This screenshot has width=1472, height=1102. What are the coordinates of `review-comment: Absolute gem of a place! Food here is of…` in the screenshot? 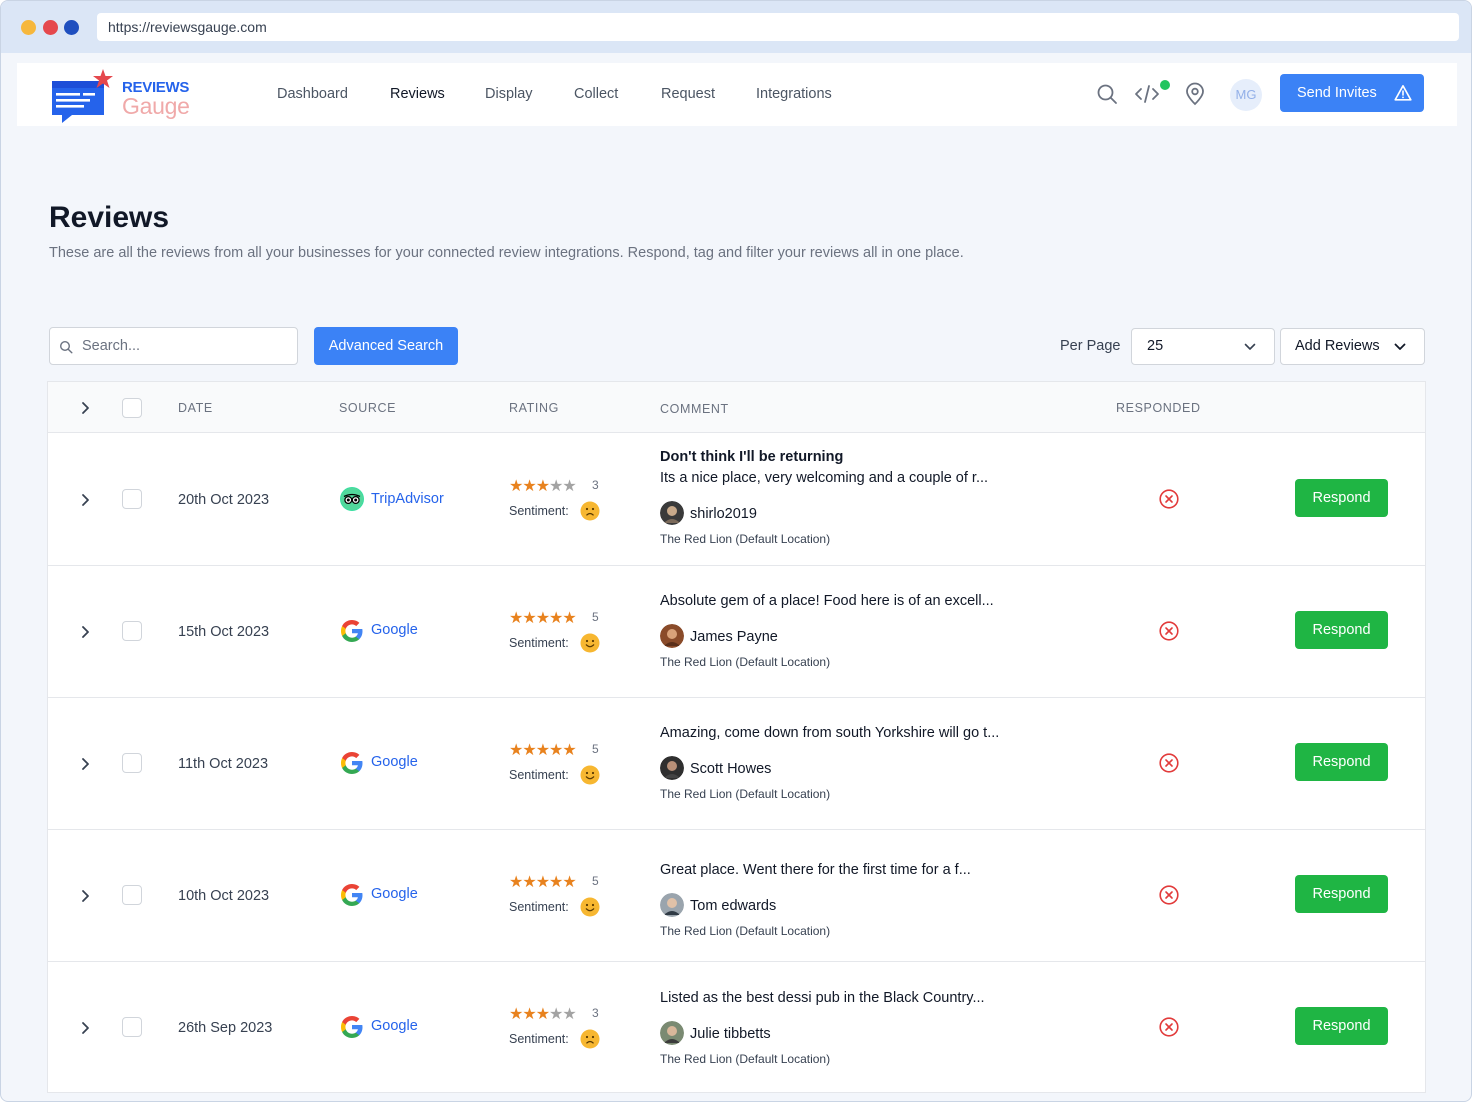 It's located at (827, 601).